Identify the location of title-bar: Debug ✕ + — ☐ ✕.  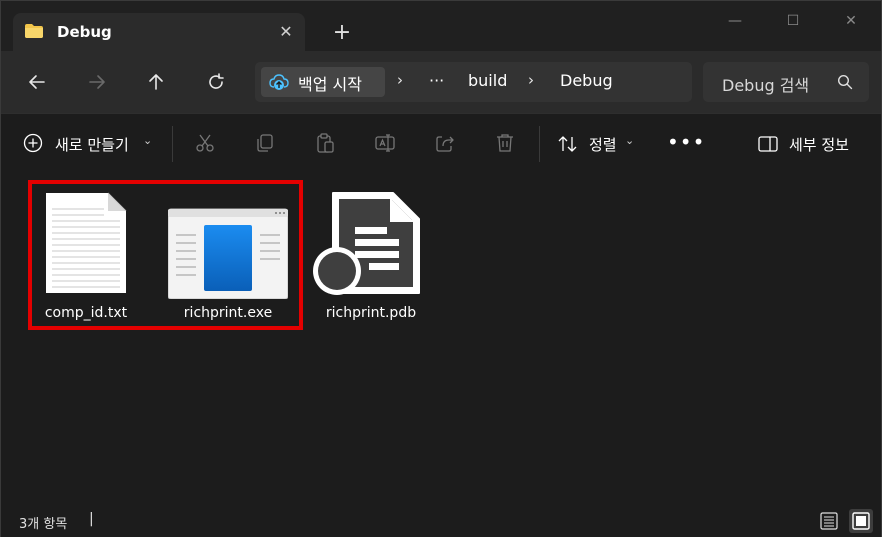
(441, 26).